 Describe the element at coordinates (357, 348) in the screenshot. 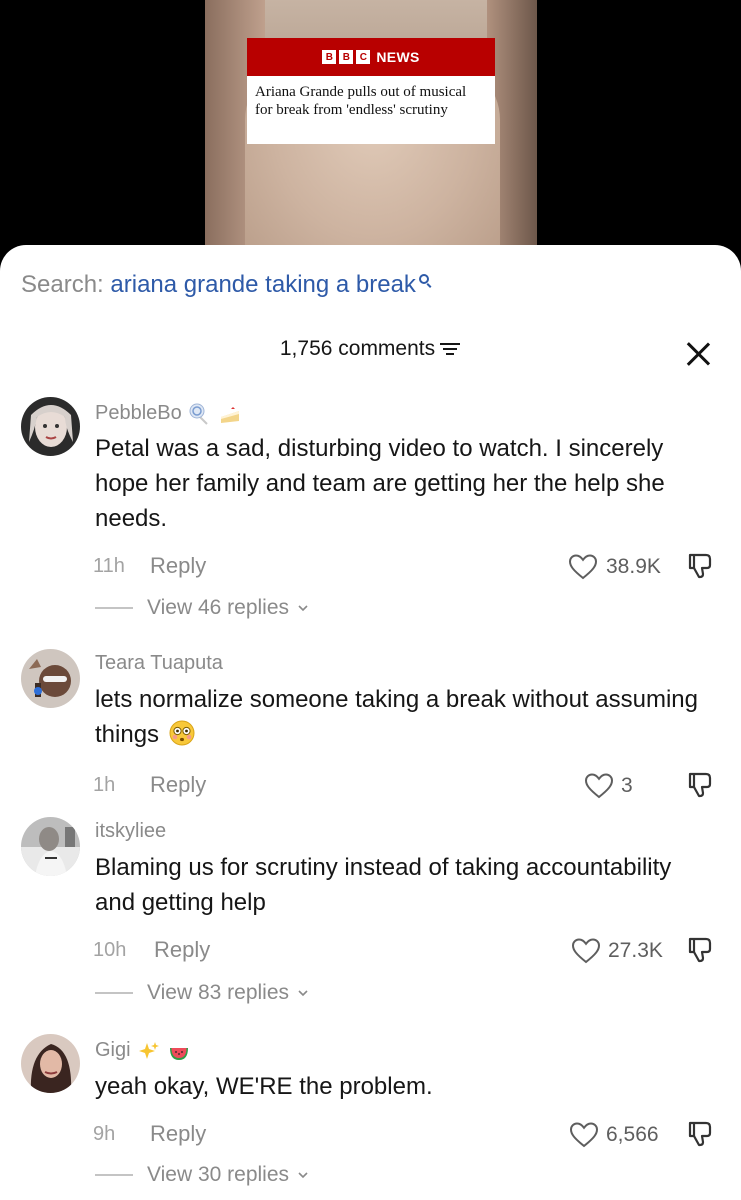

I see `comment-count: 1,756 comments` at that location.